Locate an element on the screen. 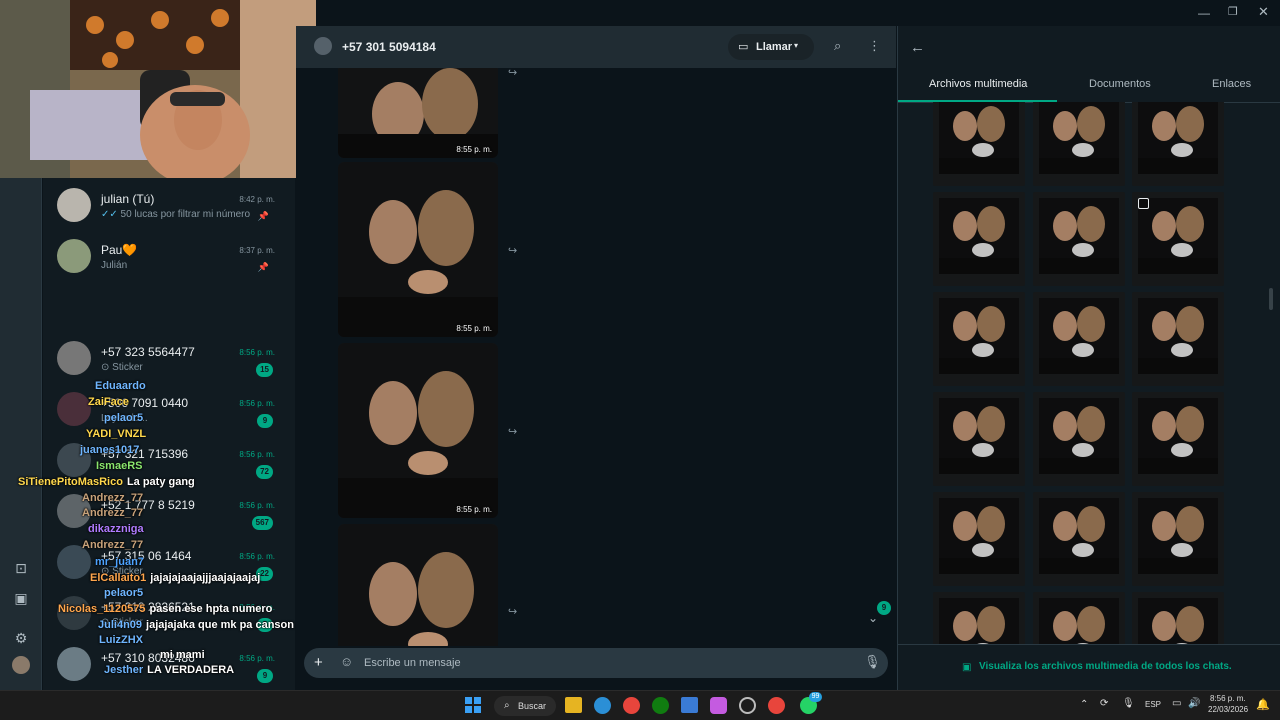 The height and width of the screenshot is (720, 1280). chat-item: Pau🧡 Julián 8:37 p. m. 📌 is located at coordinates (169, 256).